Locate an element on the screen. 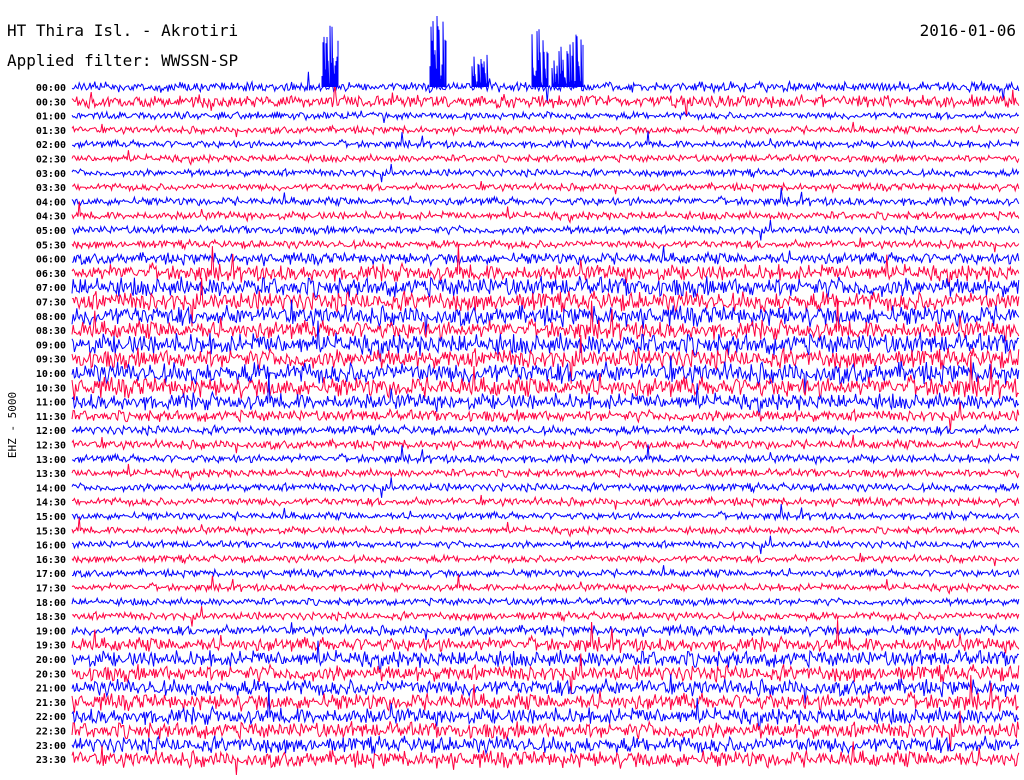 The width and height of the screenshot is (1024, 780). row-label: 08:30 is located at coordinates (51, 331).